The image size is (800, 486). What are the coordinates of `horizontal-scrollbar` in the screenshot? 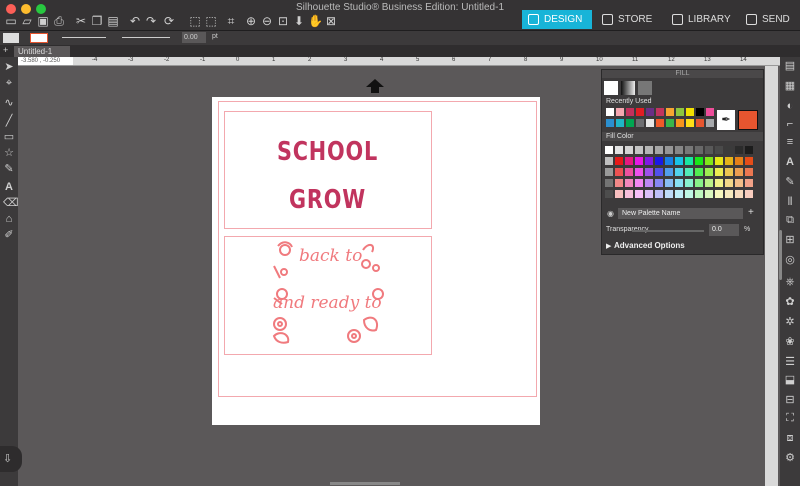 It's located at (365, 483).